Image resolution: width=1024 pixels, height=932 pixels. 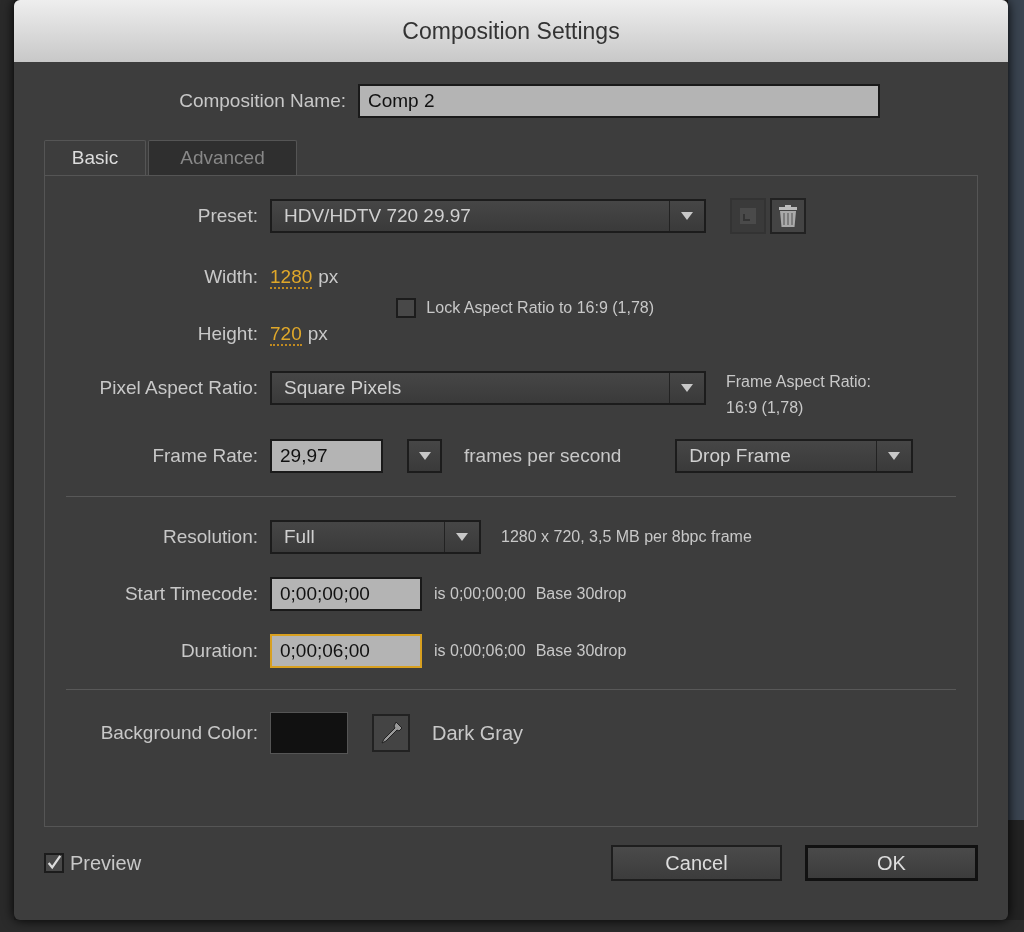 What do you see at coordinates (218, 651) in the screenshot?
I see `field-label: Duration:` at bounding box center [218, 651].